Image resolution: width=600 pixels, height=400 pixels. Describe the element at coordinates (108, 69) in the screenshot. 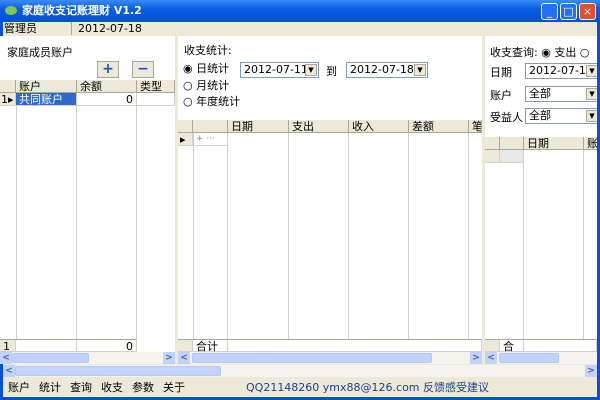

I see `add-account-button: +` at that location.